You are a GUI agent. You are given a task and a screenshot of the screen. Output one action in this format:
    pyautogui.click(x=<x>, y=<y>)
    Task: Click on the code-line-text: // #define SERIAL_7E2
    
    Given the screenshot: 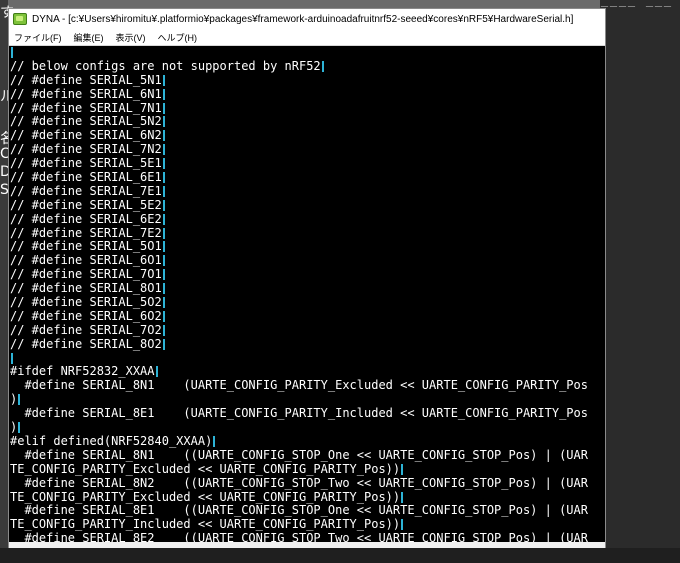 What is the action you would take?
    pyautogui.click(x=86, y=232)
    